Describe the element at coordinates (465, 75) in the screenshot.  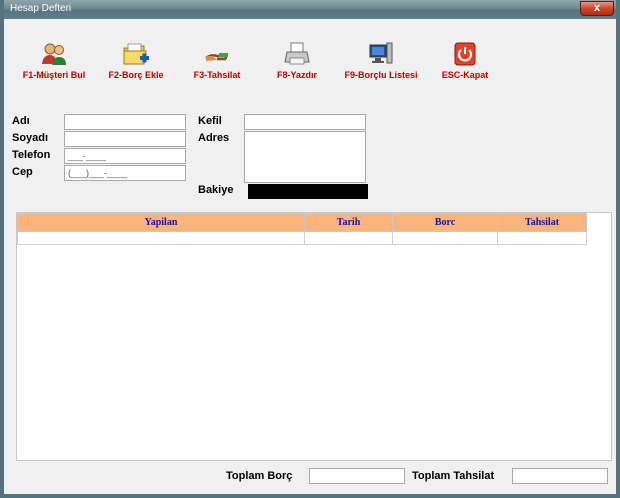
I see `kapat-label: ESC-Kapat` at that location.